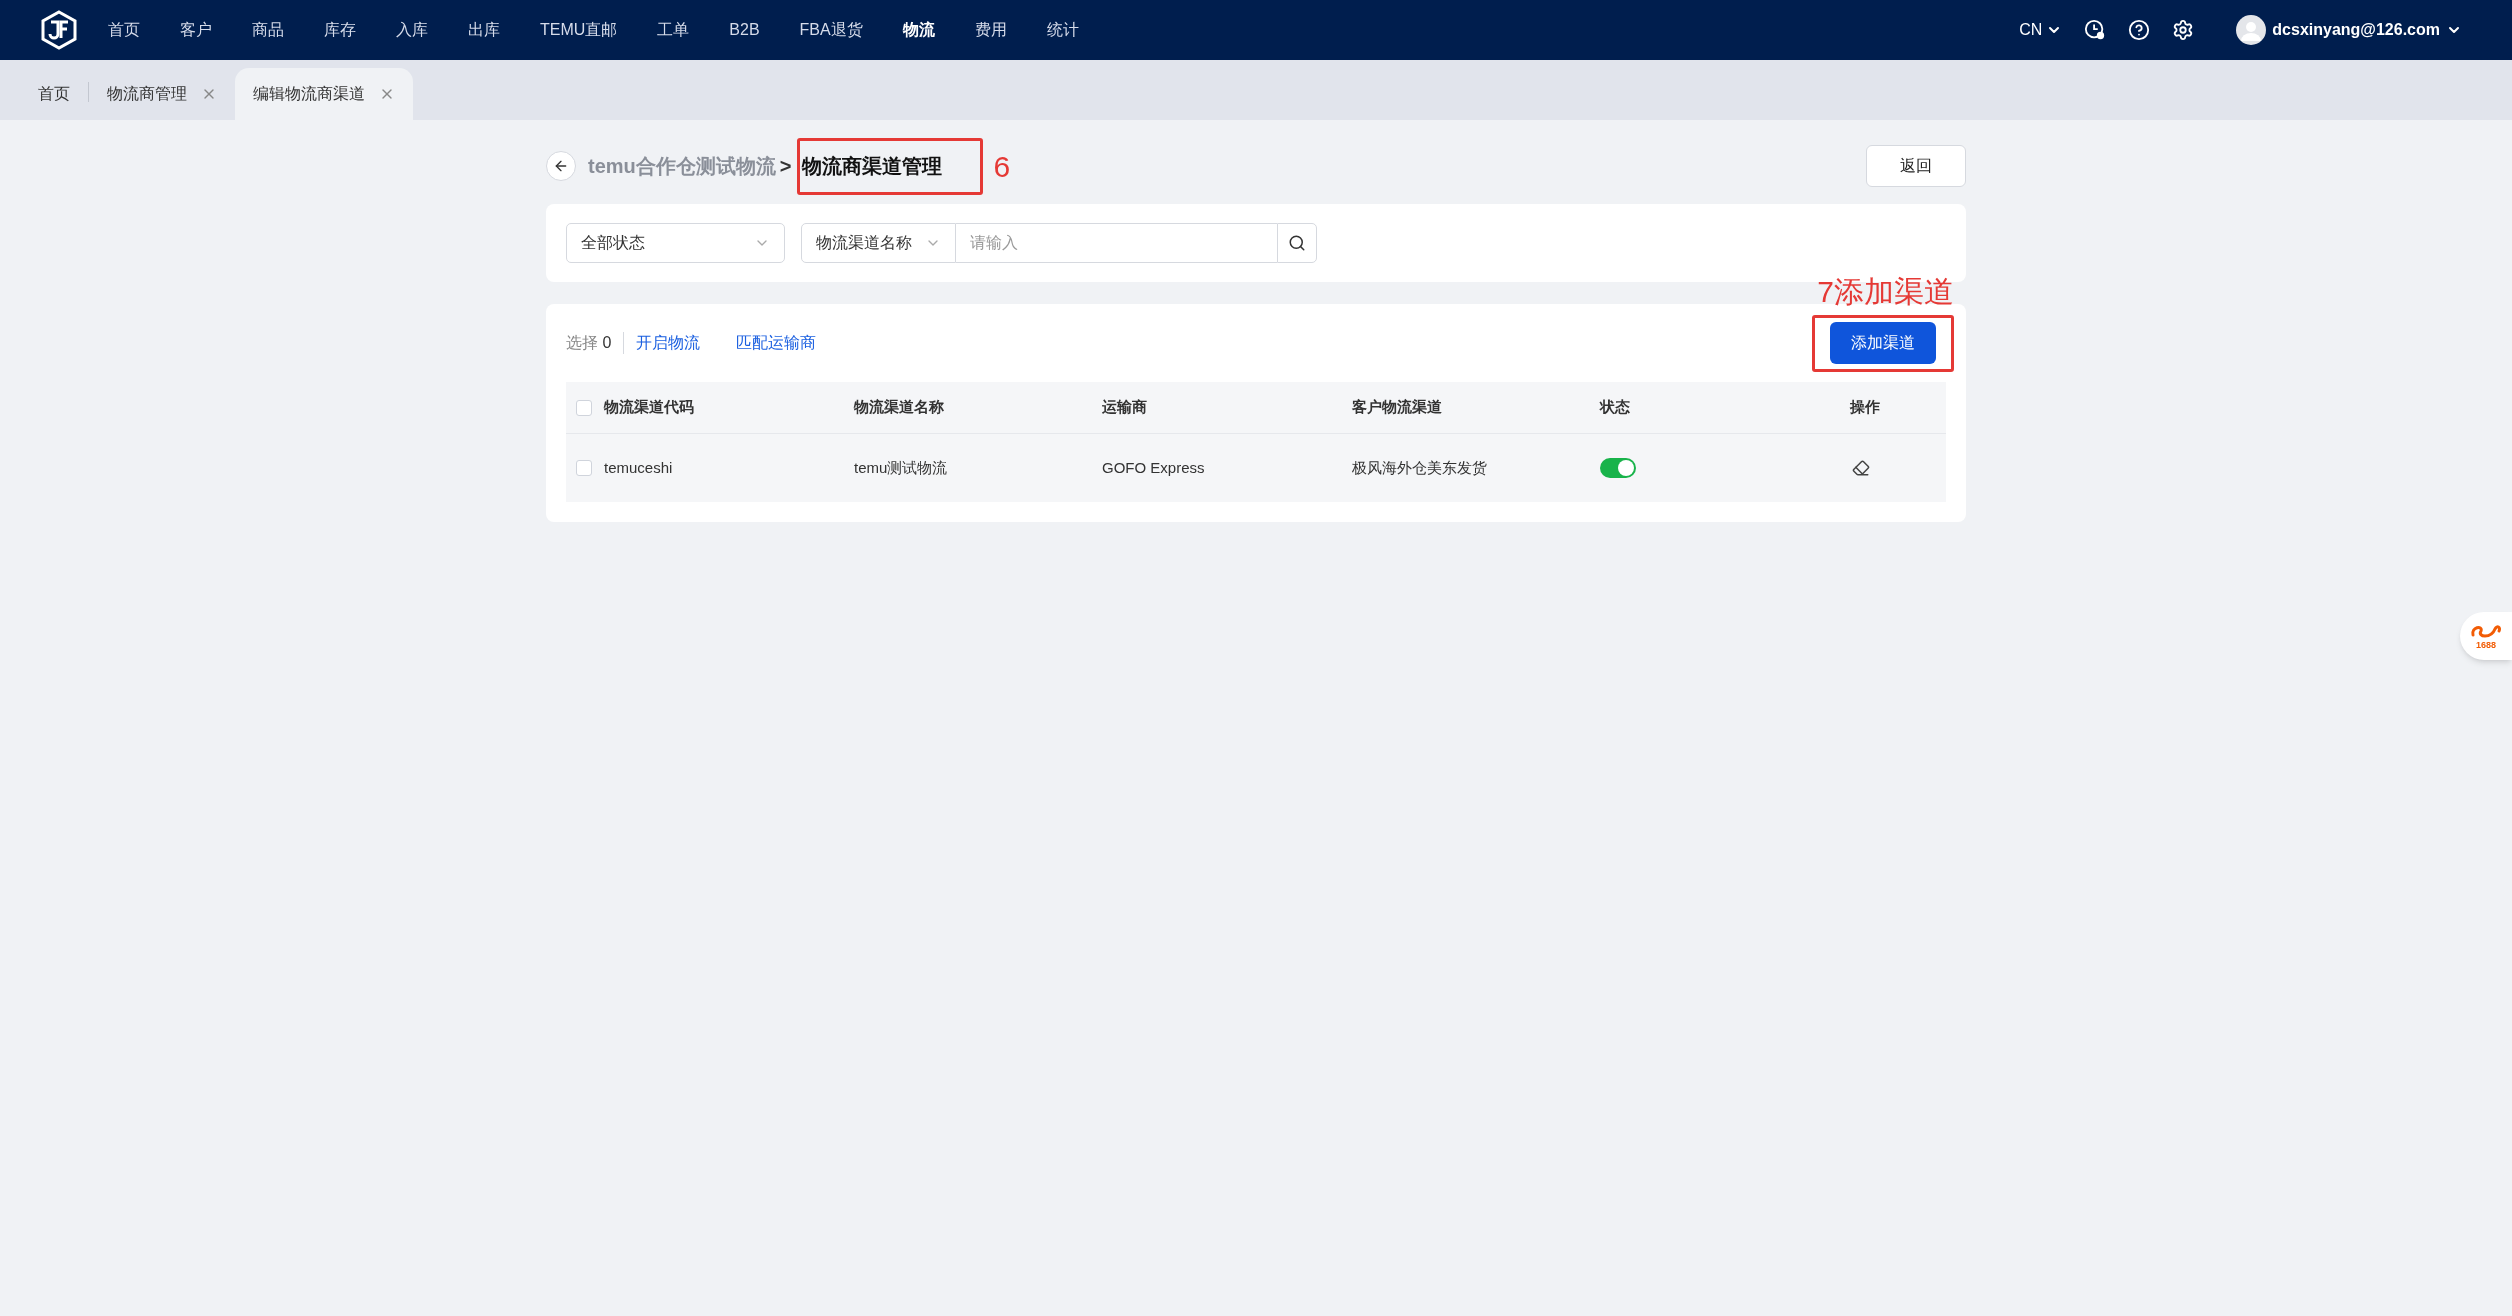  I want to click on column-header: 客户物流渠道, so click(1397, 407).